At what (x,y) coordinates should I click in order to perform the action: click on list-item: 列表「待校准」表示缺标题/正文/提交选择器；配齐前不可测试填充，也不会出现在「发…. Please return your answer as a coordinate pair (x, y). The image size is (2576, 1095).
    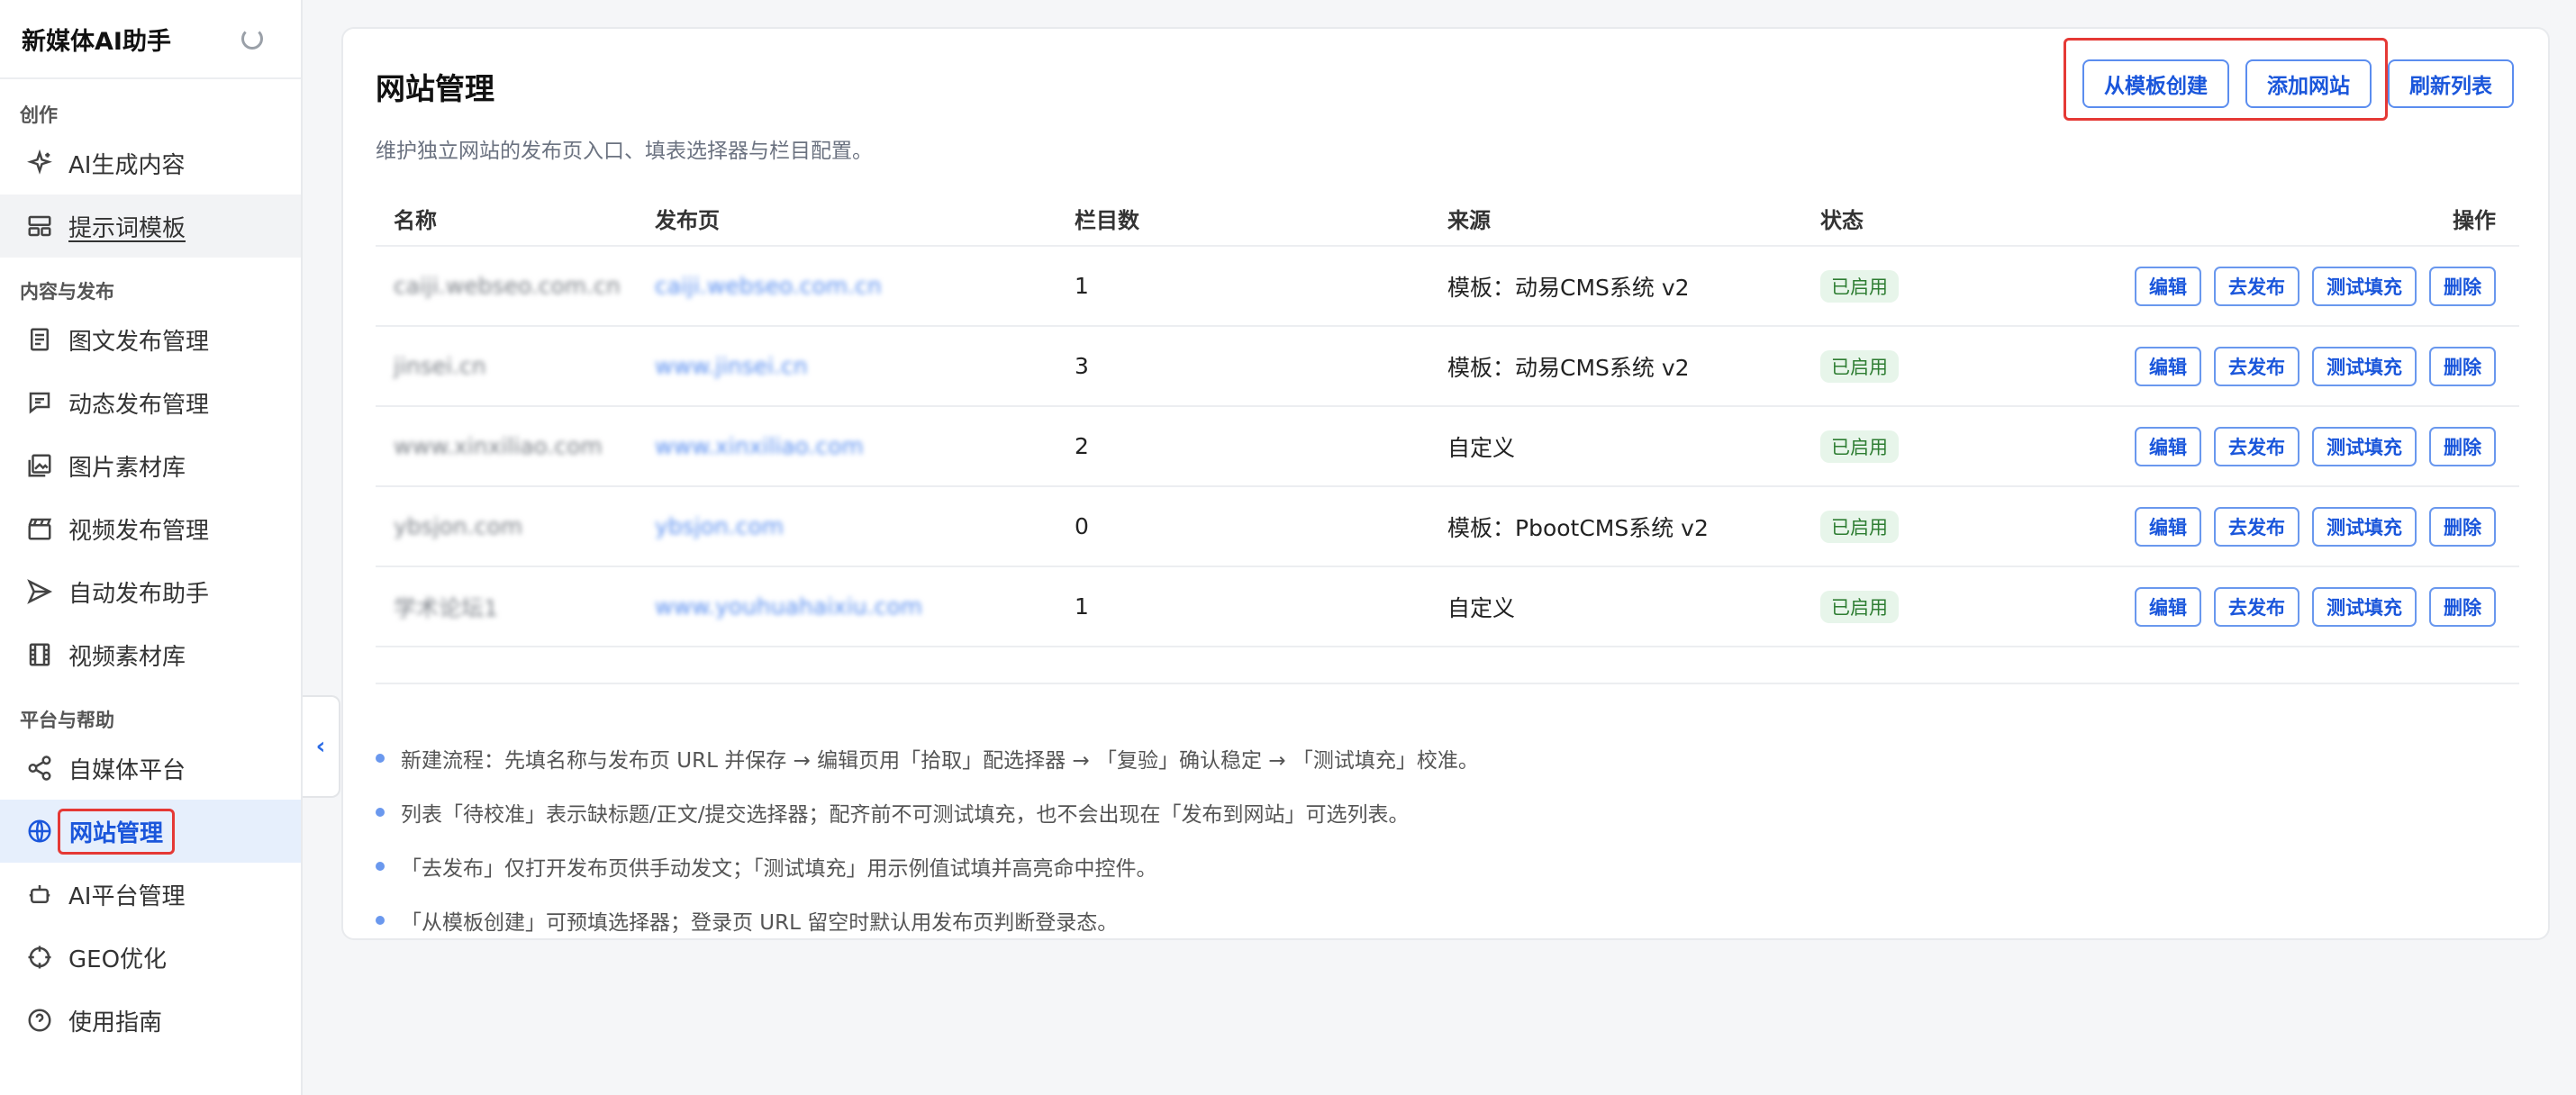
    Looking at the image, I should click on (1447, 812).